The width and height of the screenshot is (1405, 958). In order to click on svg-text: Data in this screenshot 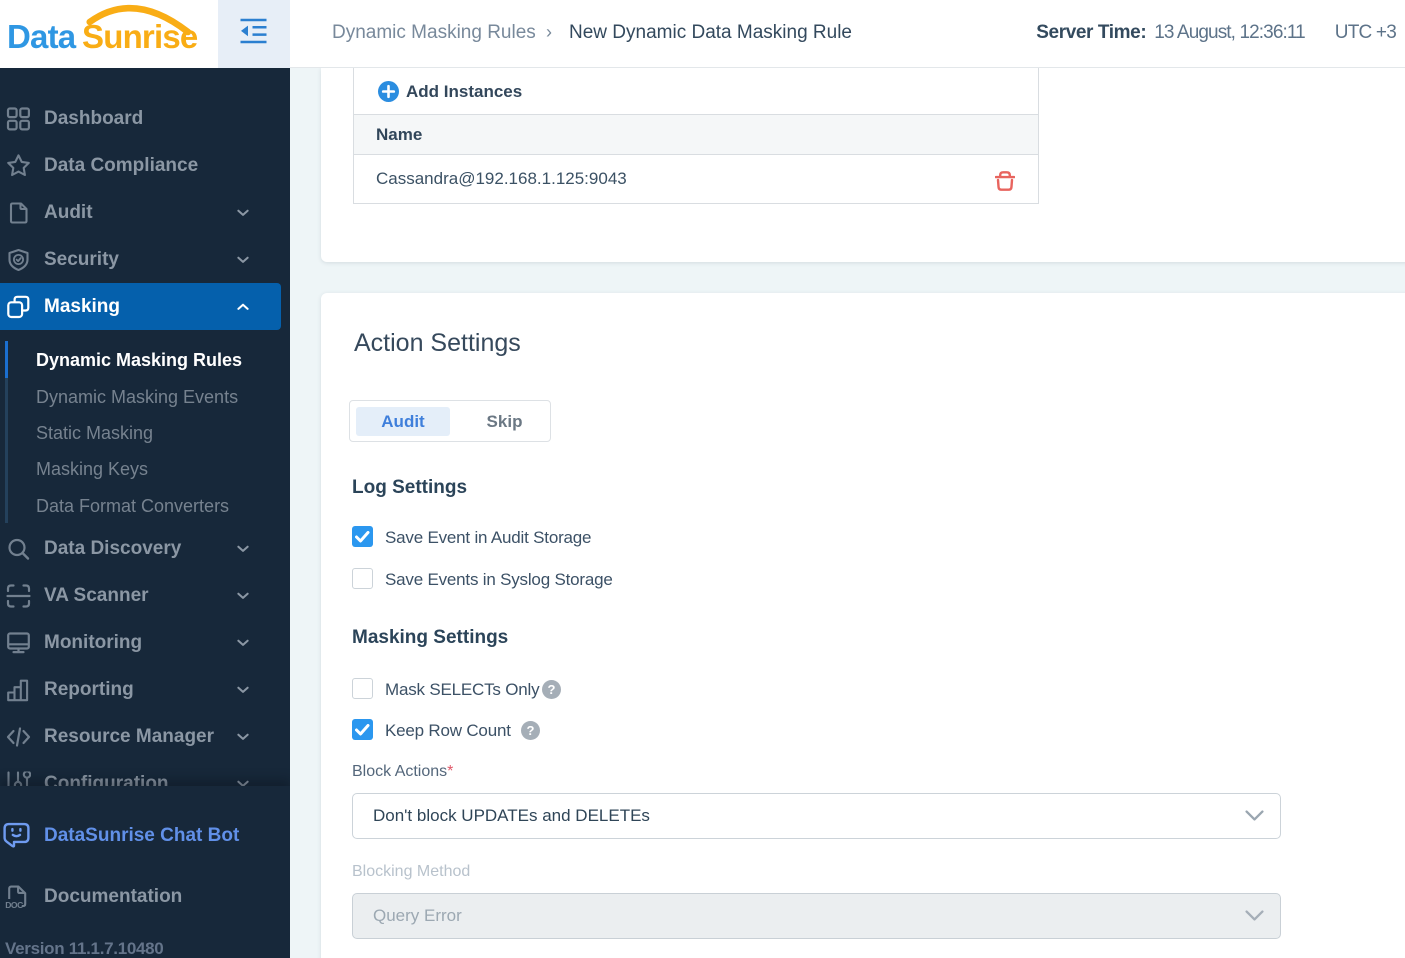, I will do `click(42, 36)`.